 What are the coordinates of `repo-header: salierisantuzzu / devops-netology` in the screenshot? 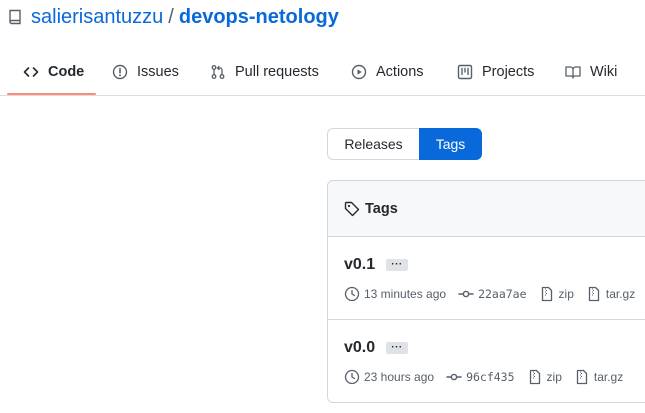 It's located at (173, 17).